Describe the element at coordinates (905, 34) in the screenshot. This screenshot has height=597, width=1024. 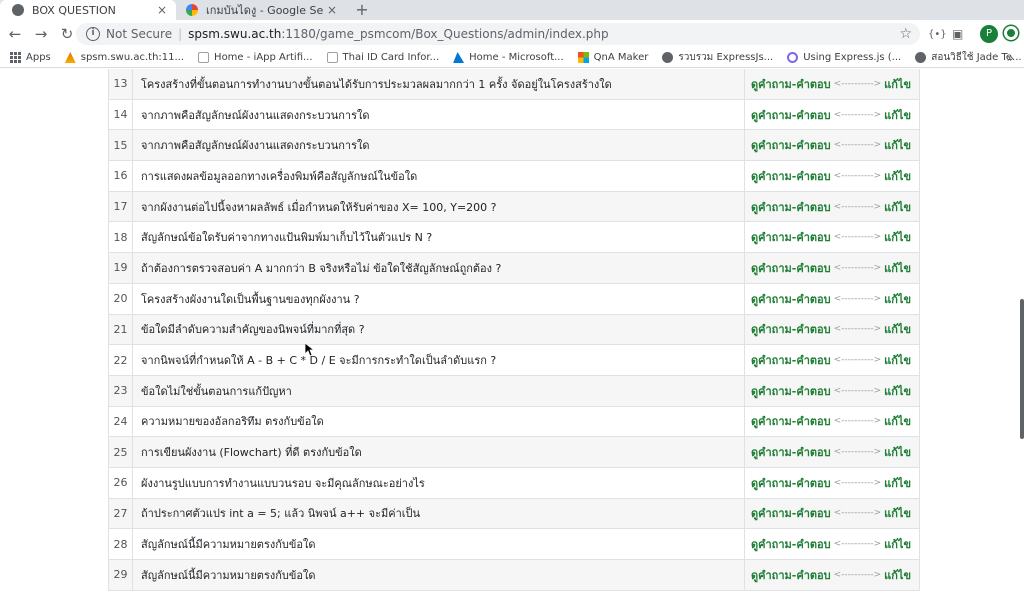
I see `bookmark-star-icon: ☆` at that location.